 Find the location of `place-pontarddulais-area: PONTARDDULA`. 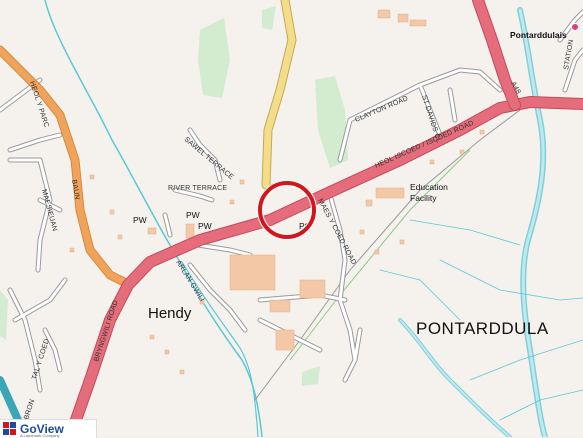

place-pontarddulais-area: PONTARDDULA is located at coordinates (482, 328).